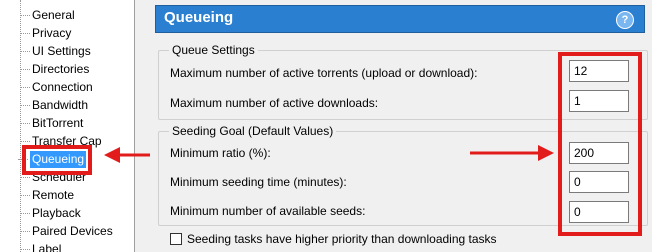 This screenshot has height=252, width=652. Describe the element at coordinates (127, 155) in the screenshot. I see `arrow-to-queueing` at that location.